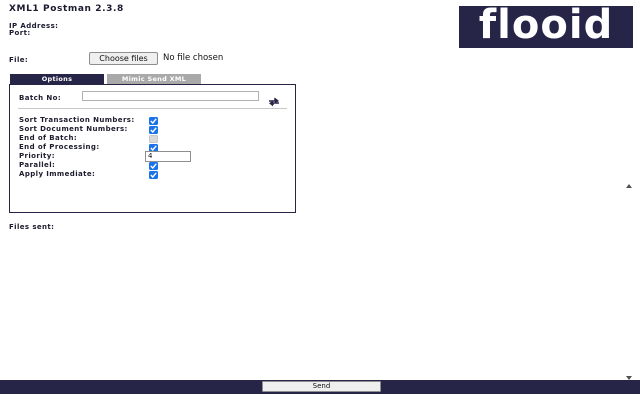 Image resolution: width=640 pixels, height=400 pixels. Describe the element at coordinates (59, 147) in the screenshot. I see `end-of-processing-label: End of Processing:` at that location.